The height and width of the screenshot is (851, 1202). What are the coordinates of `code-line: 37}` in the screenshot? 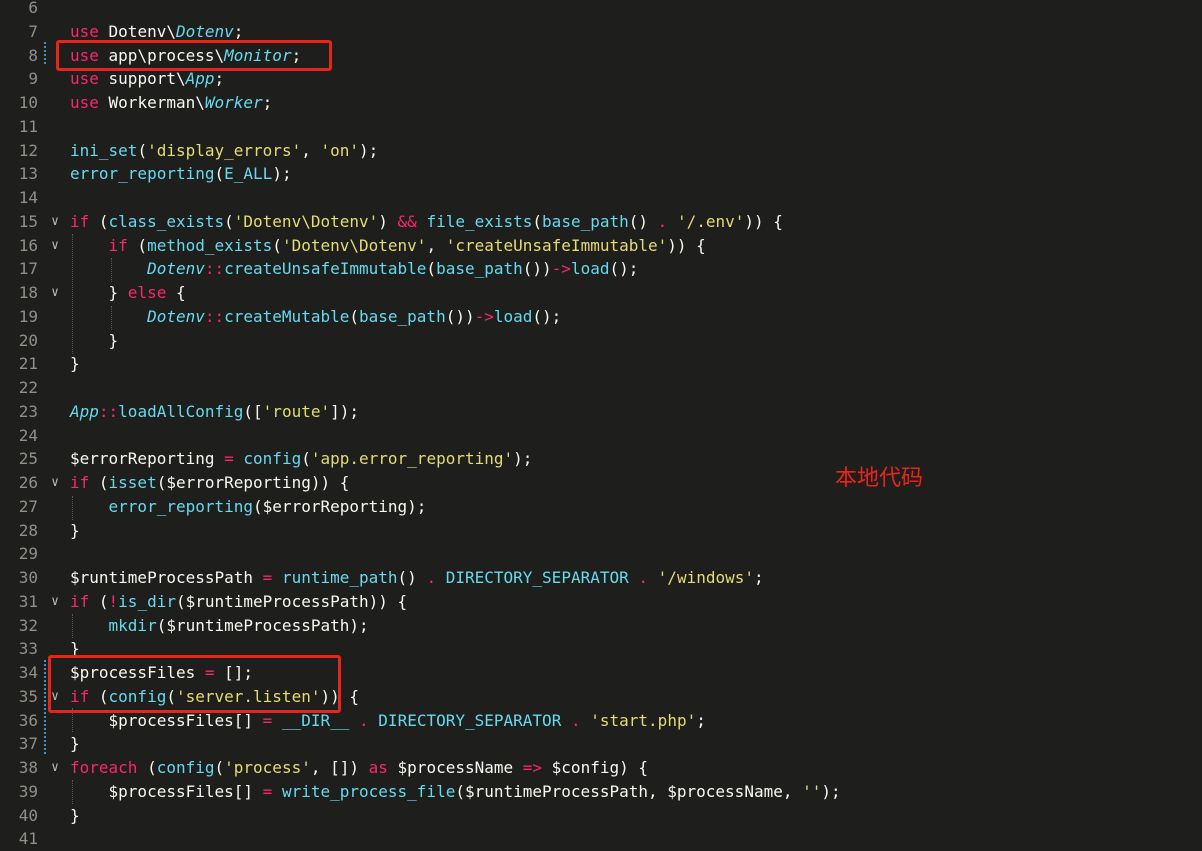 It's located at (601, 744).